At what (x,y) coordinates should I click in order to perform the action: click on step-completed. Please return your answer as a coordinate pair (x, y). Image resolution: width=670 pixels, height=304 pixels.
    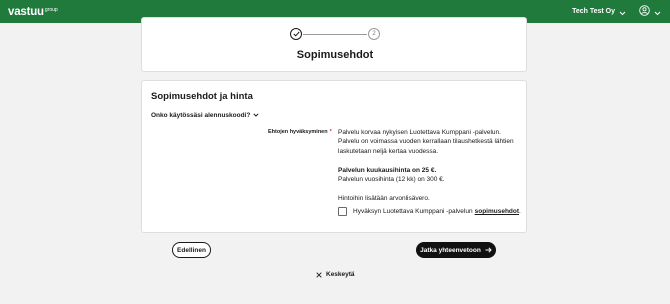
    Looking at the image, I should click on (296, 34).